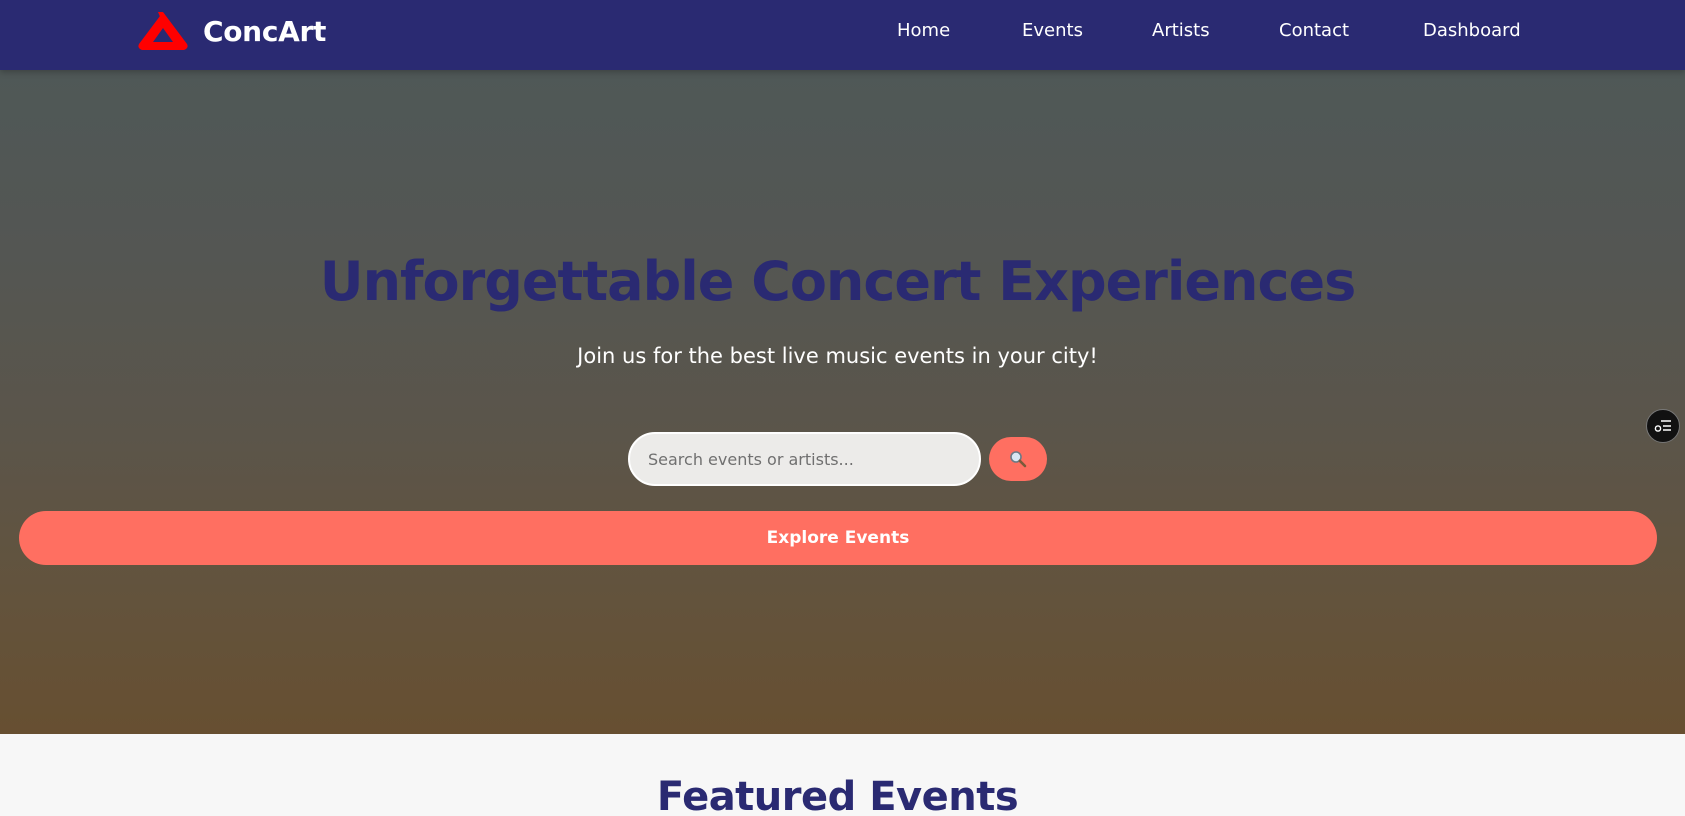 This screenshot has width=1685, height=816. Describe the element at coordinates (923, 31) in the screenshot. I see `nav-link-home: Home` at that location.